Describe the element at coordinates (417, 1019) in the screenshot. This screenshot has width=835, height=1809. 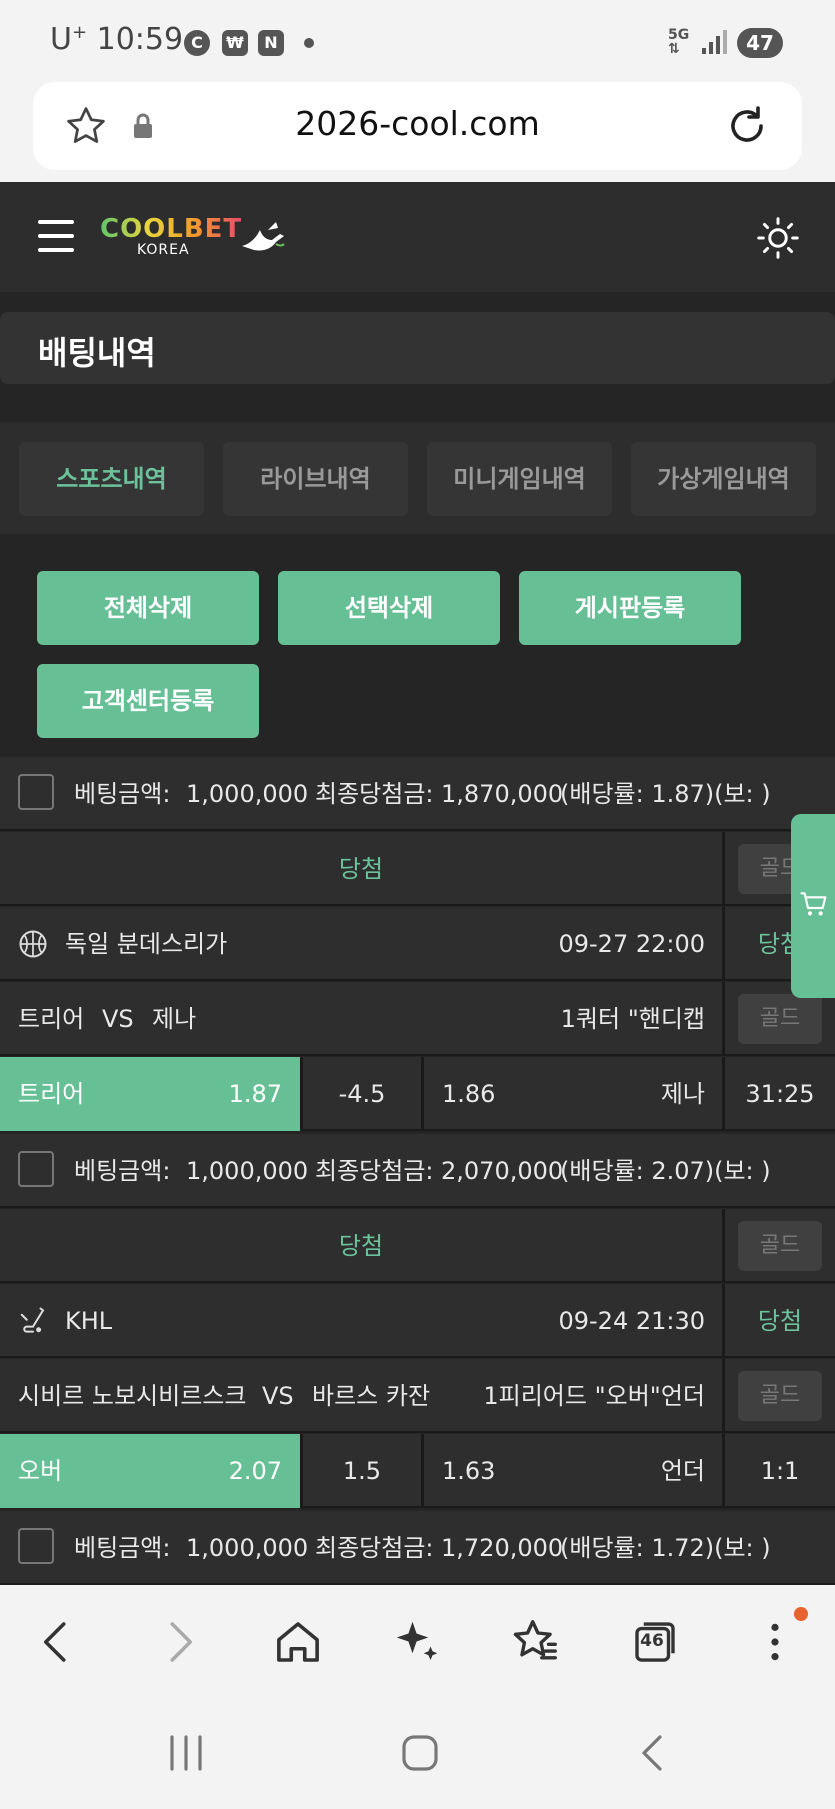
I see `teams-row: 트리어 VS 제나 1쿼터 "핸디캡 골드` at that location.